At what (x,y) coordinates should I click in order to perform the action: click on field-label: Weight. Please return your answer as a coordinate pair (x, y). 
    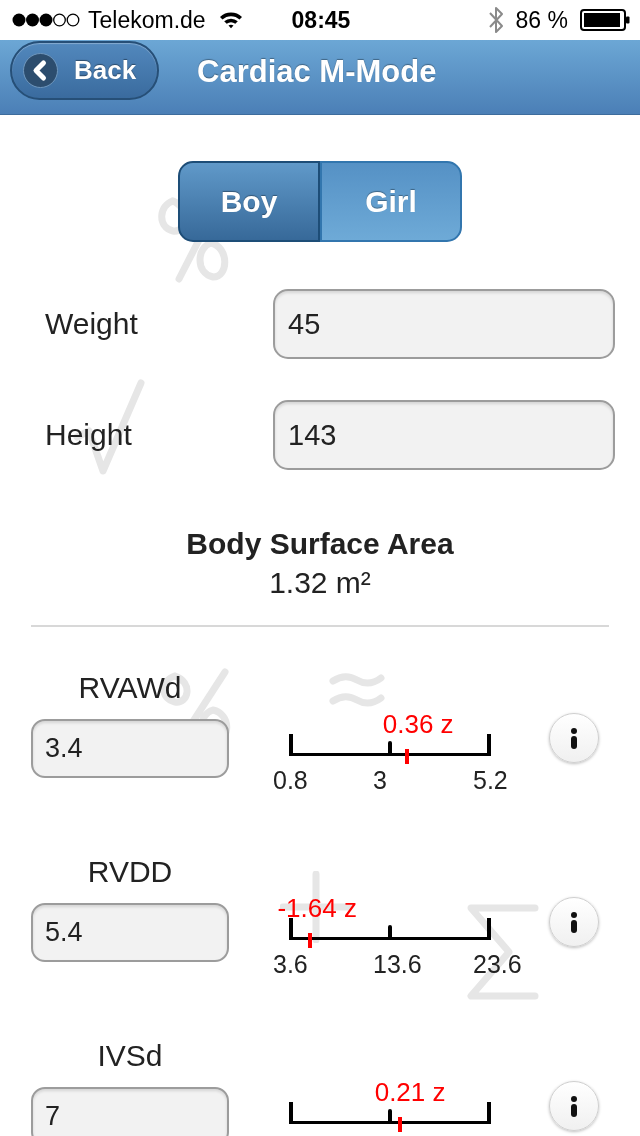
    Looking at the image, I should click on (92, 324).